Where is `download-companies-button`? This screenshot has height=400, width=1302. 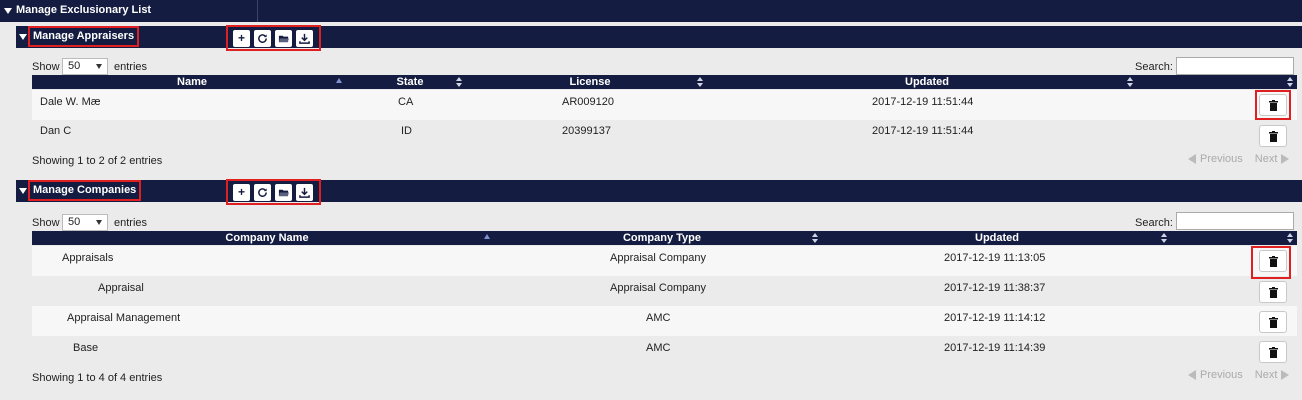 download-companies-button is located at coordinates (304, 192).